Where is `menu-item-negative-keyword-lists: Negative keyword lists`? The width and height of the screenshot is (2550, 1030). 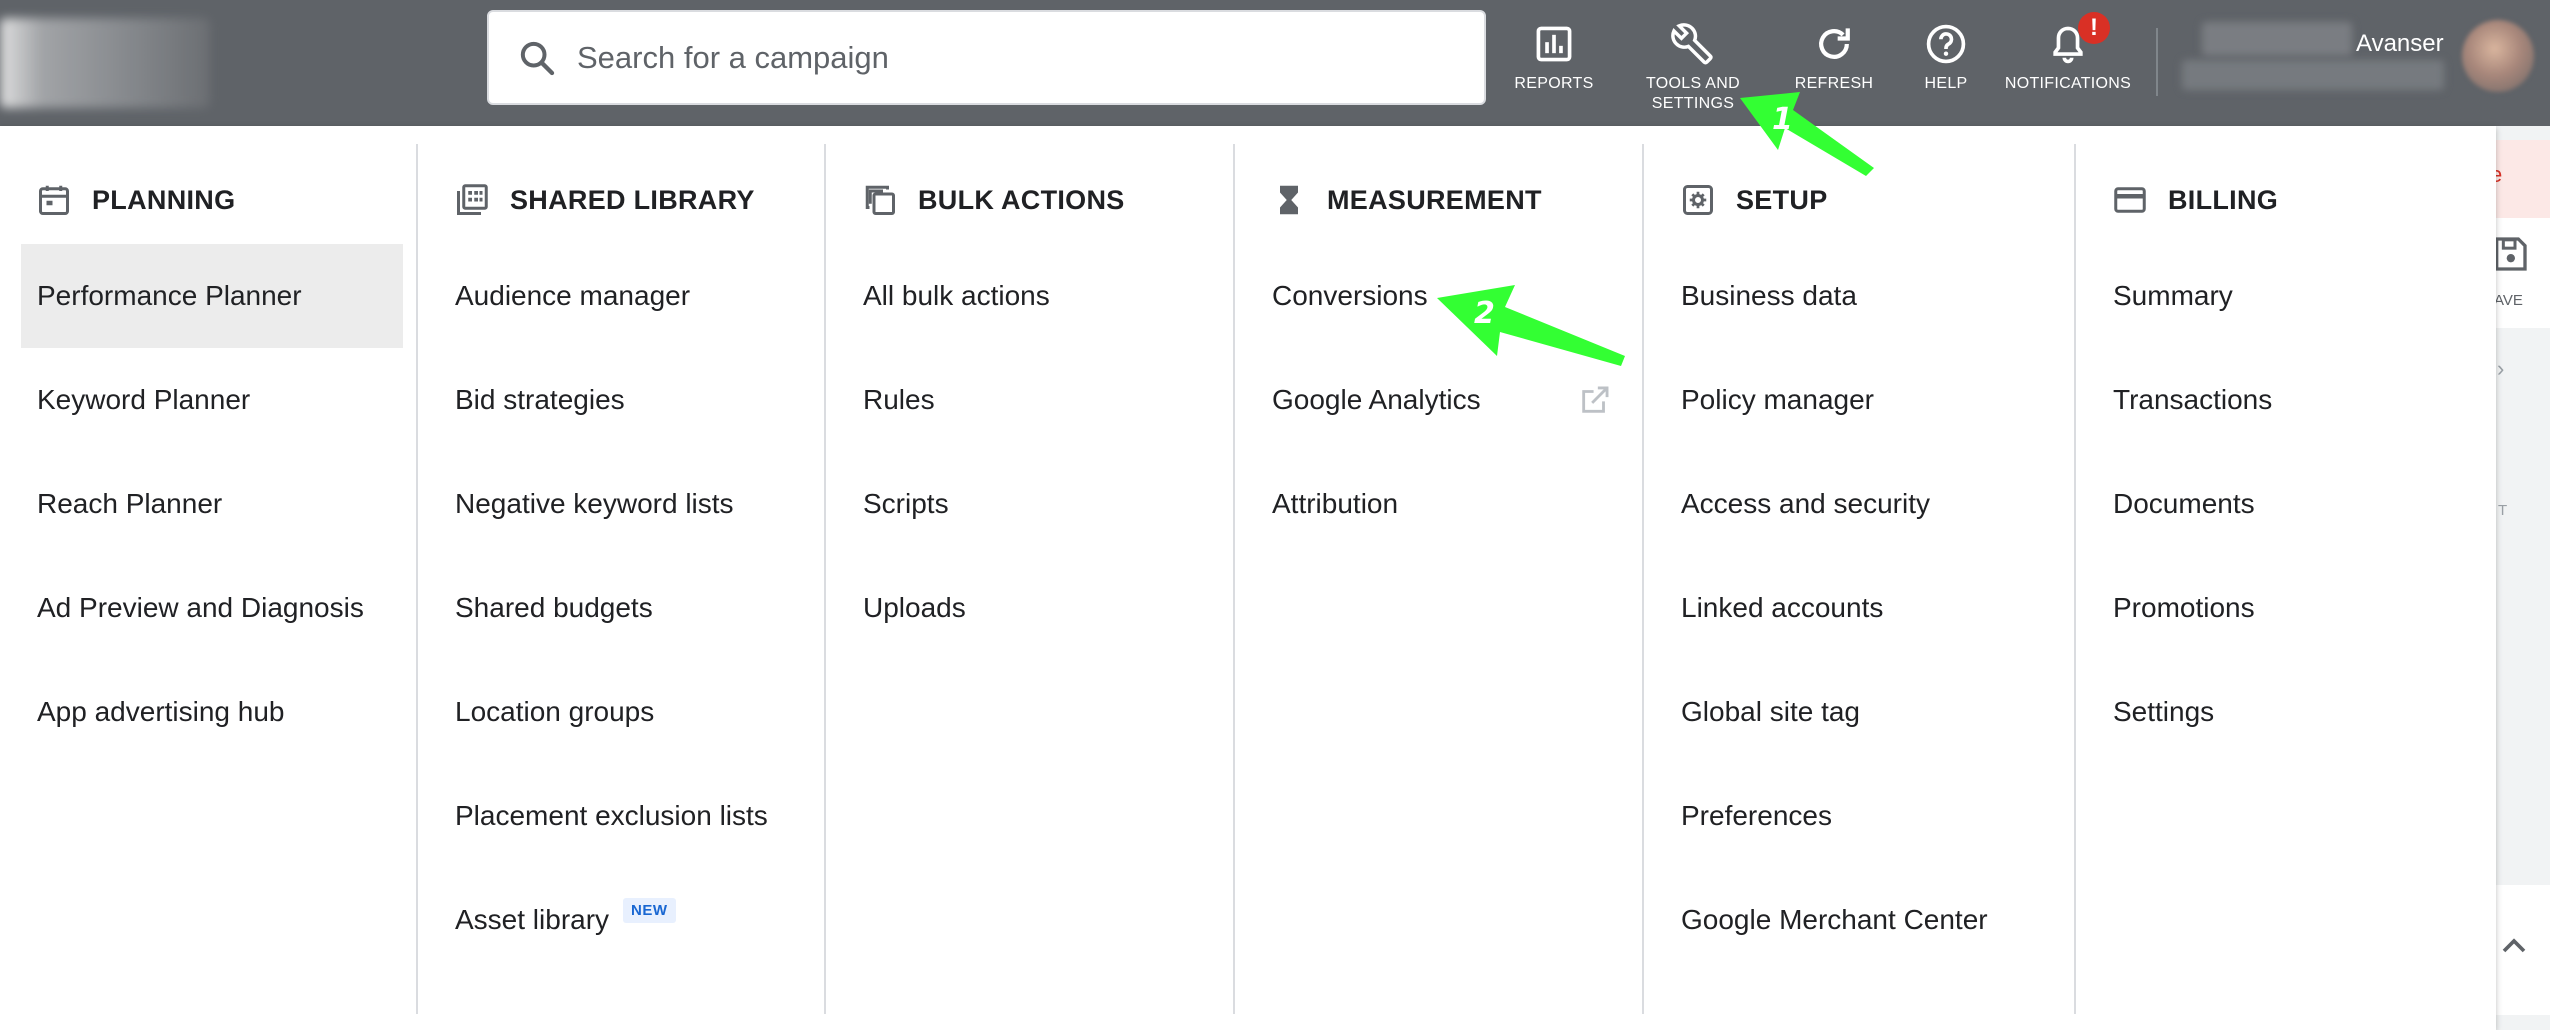 menu-item-negative-keyword-lists: Negative keyword lists is located at coordinates (621, 504).